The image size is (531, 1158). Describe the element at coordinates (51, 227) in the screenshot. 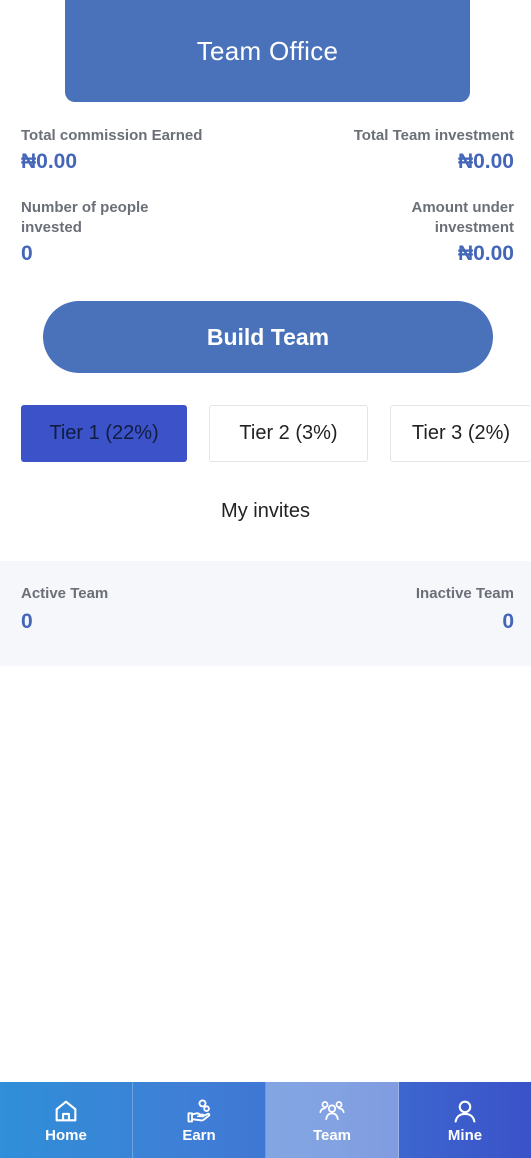

I see `people-invested-label-2: invested` at that location.